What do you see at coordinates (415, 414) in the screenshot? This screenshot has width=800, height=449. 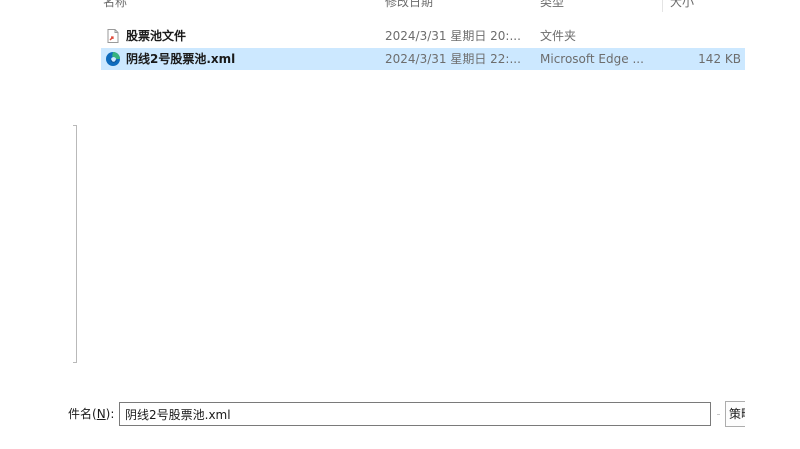 I see `filename-input` at bounding box center [415, 414].